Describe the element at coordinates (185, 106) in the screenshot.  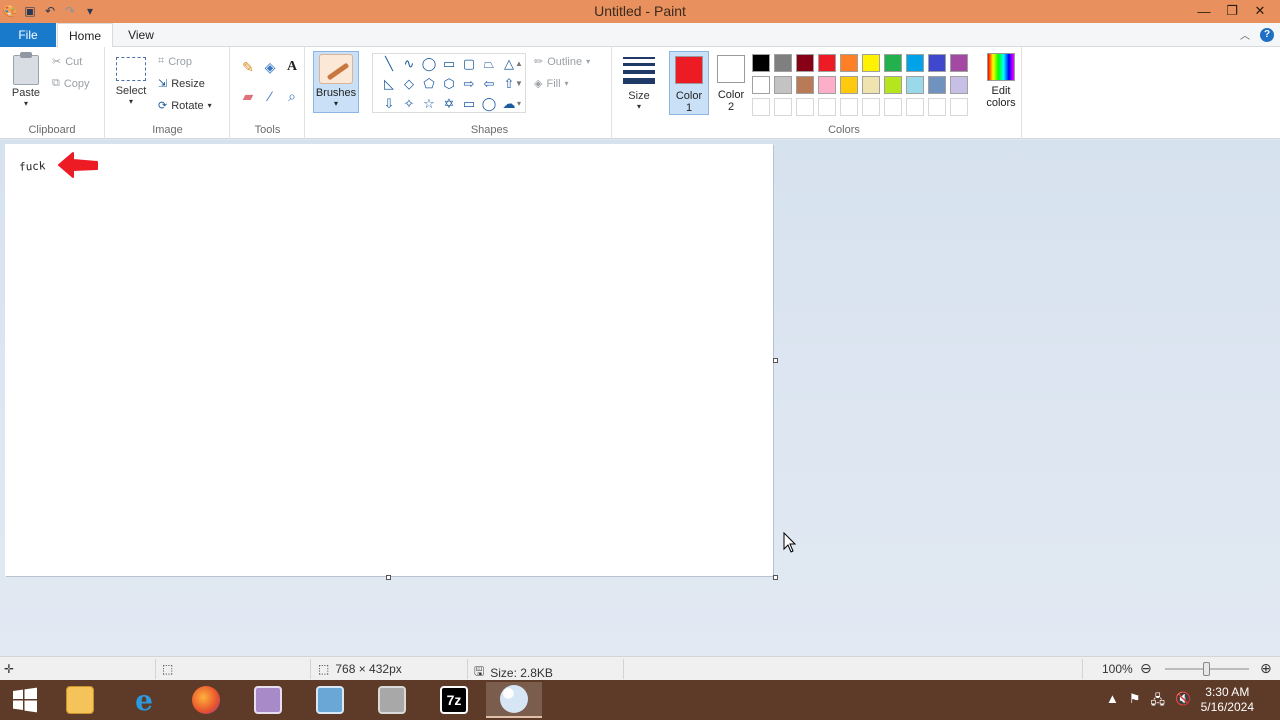
I see `rotate-button: ⟳ Rotate ▾` at that location.